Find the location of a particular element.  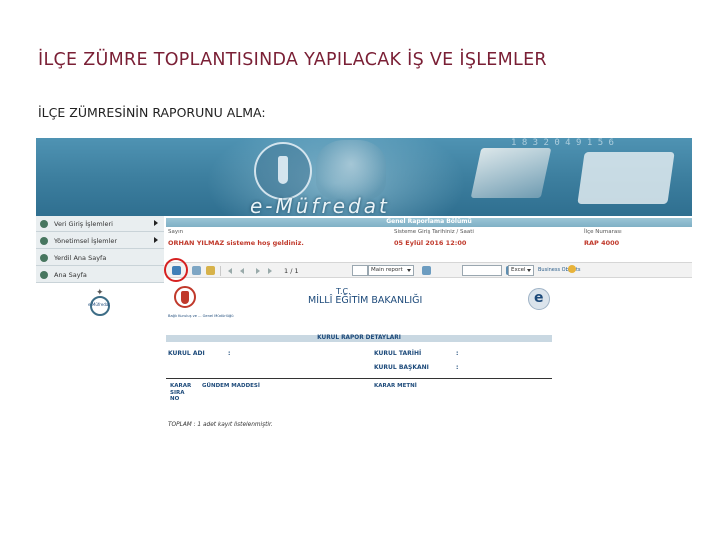

sidebar-item-veri-giris: Veri Giriş İşlemleri is located at coordinates (100, 224).